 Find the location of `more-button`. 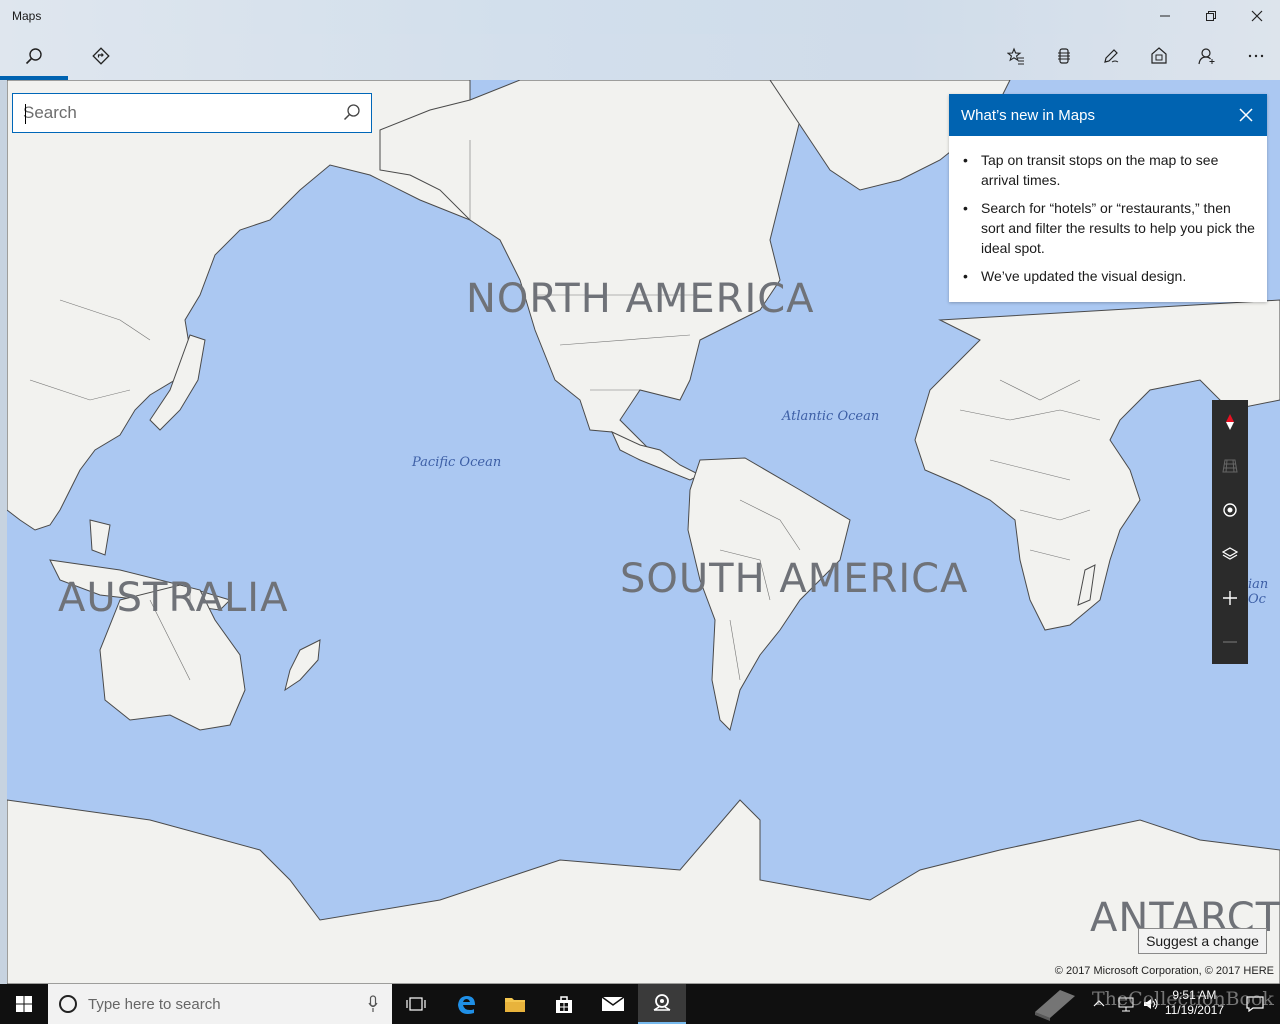

more-button is located at coordinates (1256, 56).